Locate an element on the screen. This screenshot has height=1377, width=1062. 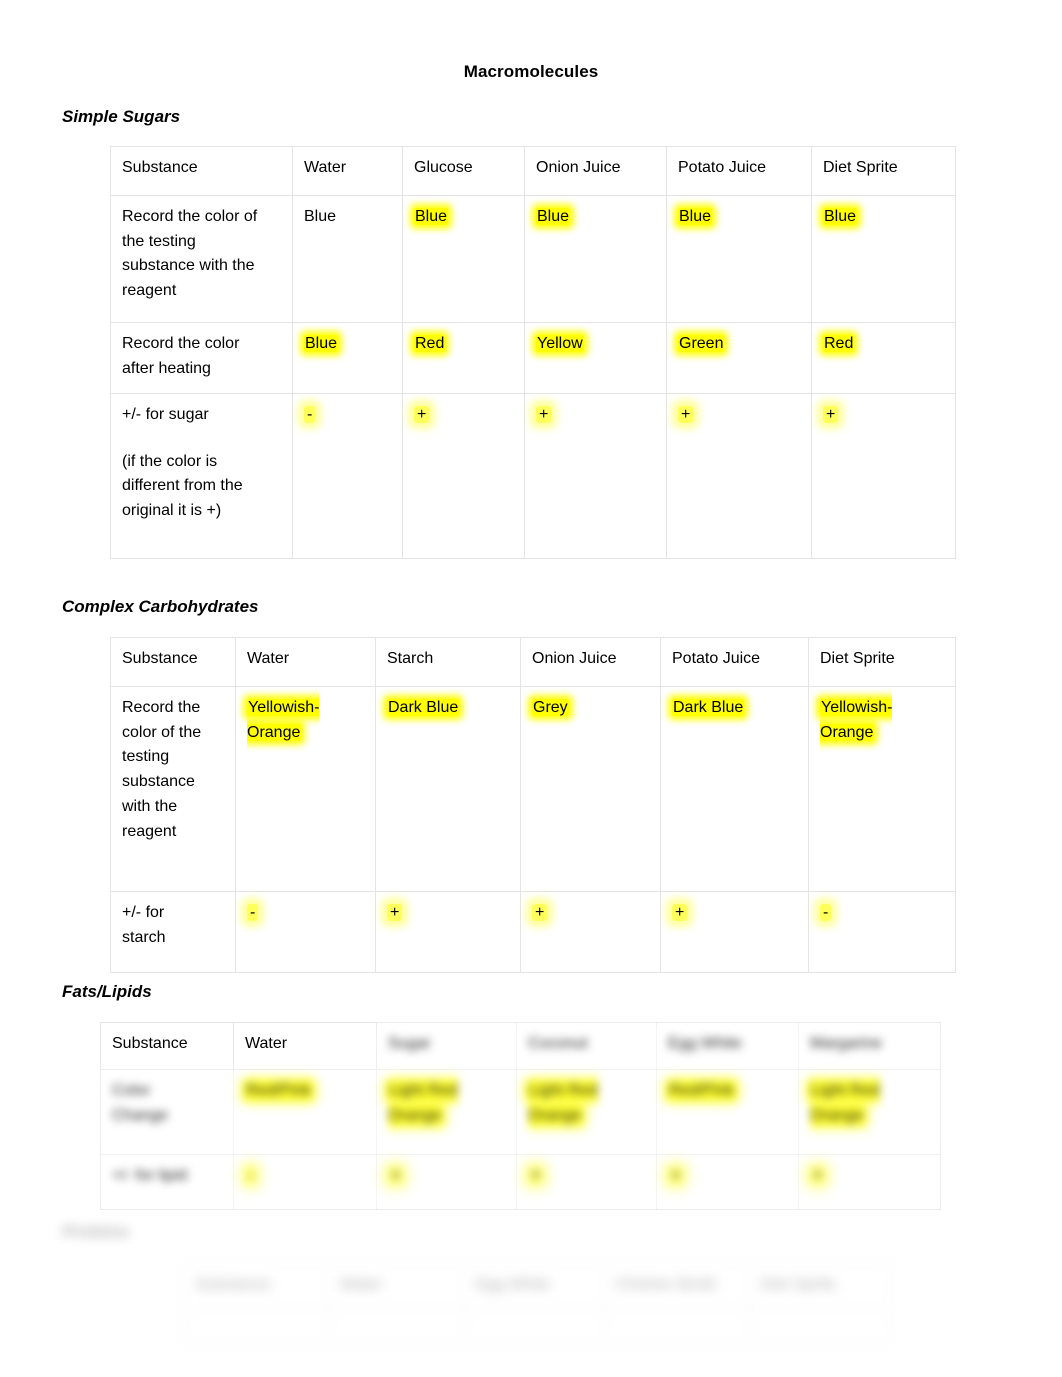
row-label-line: the testing is located at coordinates (159, 241).